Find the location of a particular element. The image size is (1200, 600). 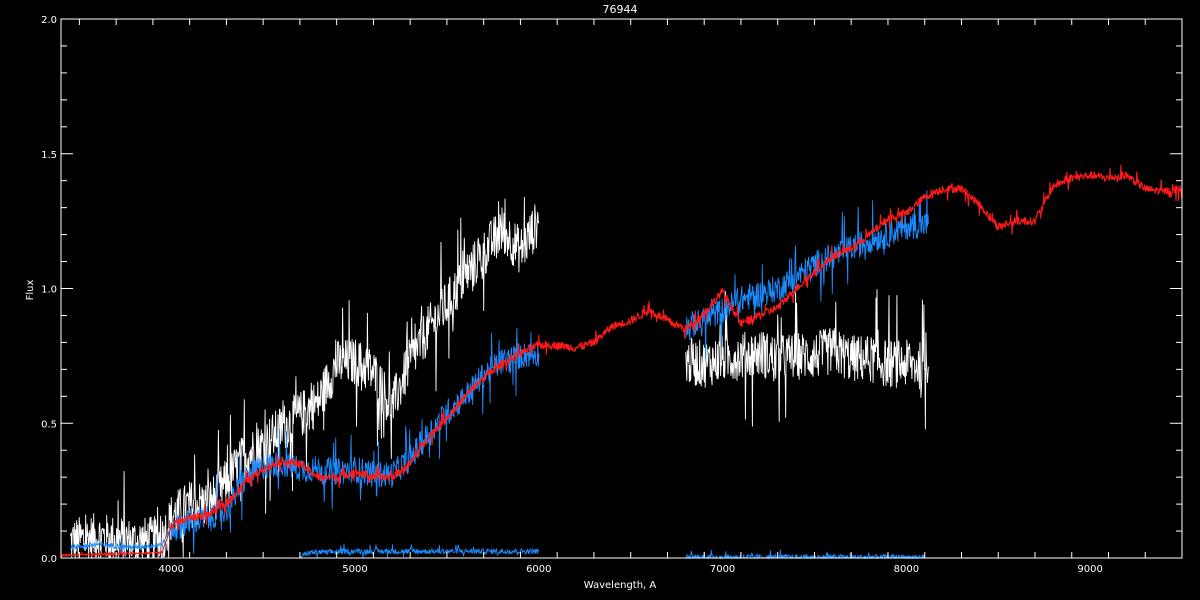

y-tick-label: 0.5 is located at coordinates (49, 424).